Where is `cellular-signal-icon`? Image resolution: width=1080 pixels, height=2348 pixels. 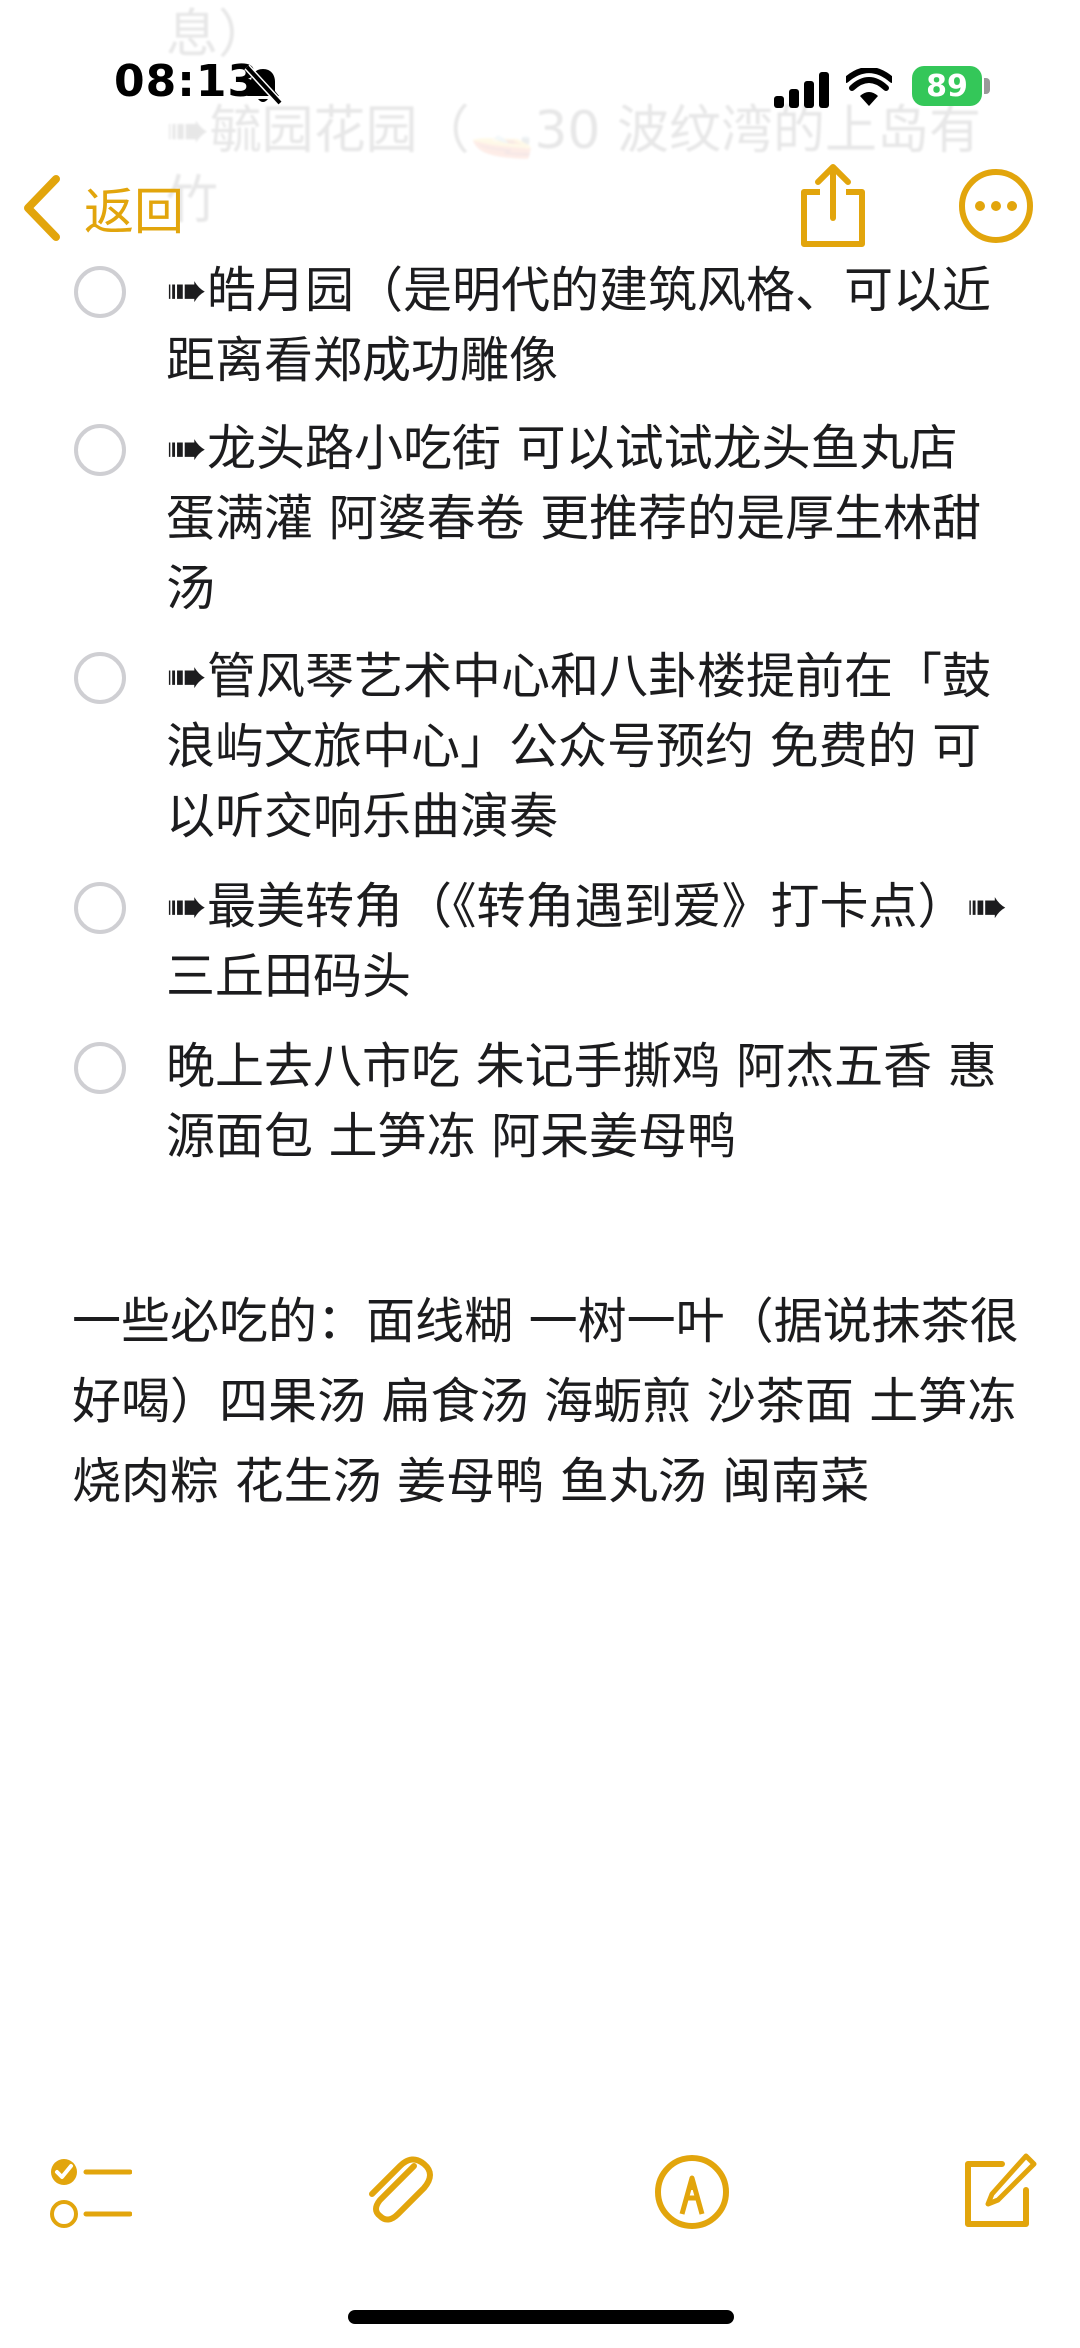
cellular-signal-icon is located at coordinates (801, 90).